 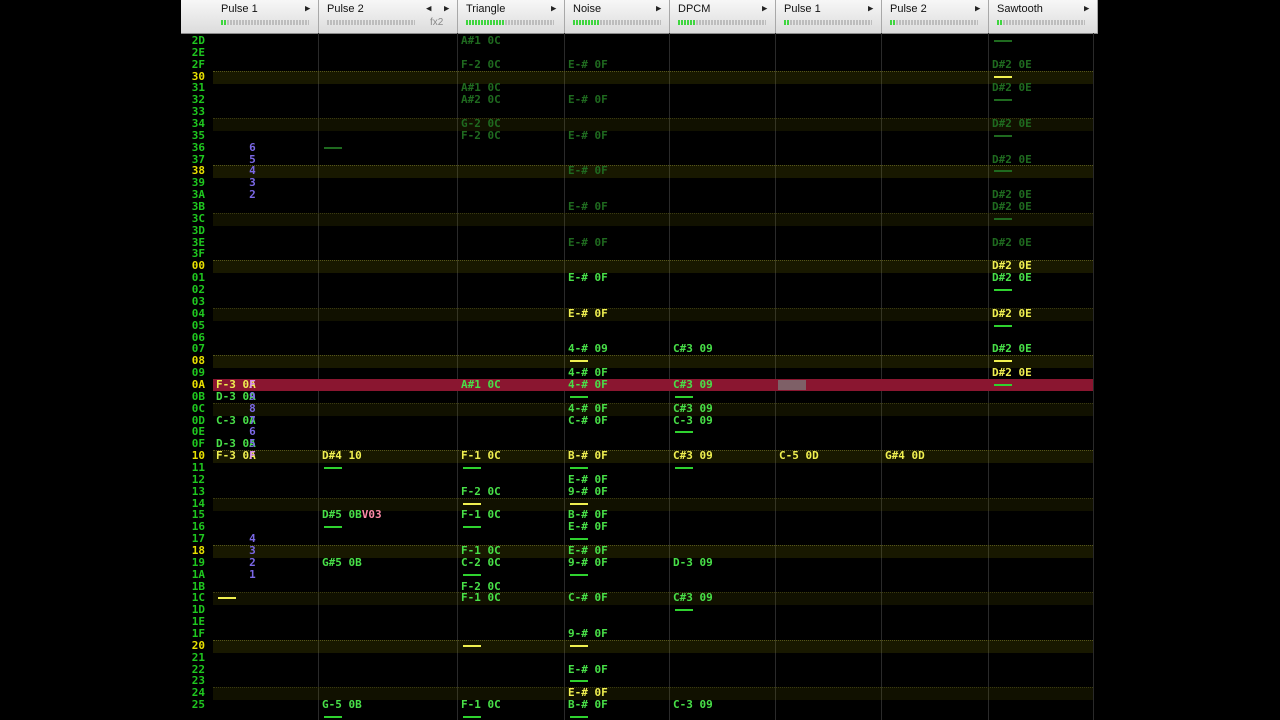 What do you see at coordinates (236, 456) in the screenshot?
I see `note-cell: F` at bounding box center [236, 456].